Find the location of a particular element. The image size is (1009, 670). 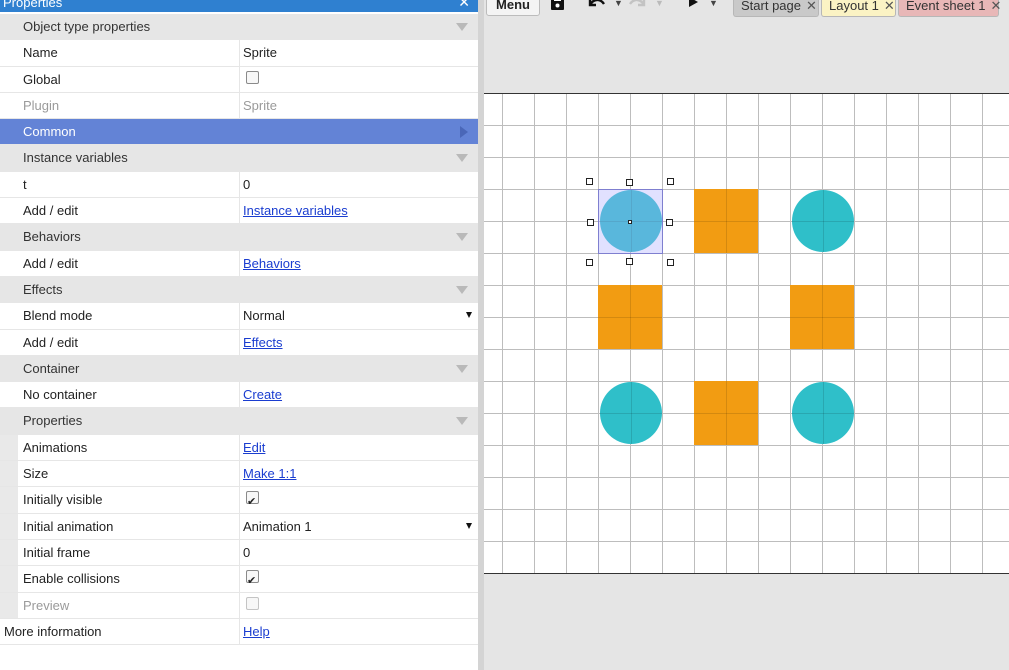

effects-edit-value: Effects is located at coordinates (358, 342).